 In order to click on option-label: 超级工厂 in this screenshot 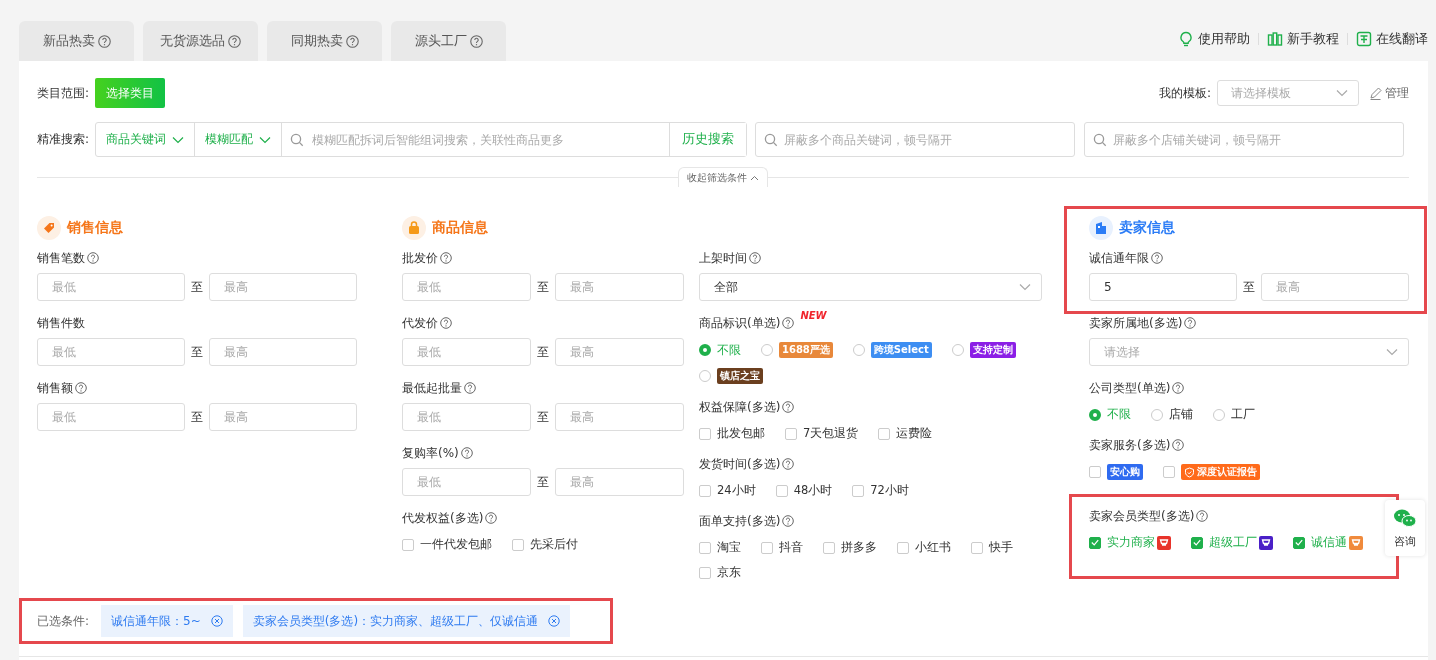, I will do `click(1233, 542)`.